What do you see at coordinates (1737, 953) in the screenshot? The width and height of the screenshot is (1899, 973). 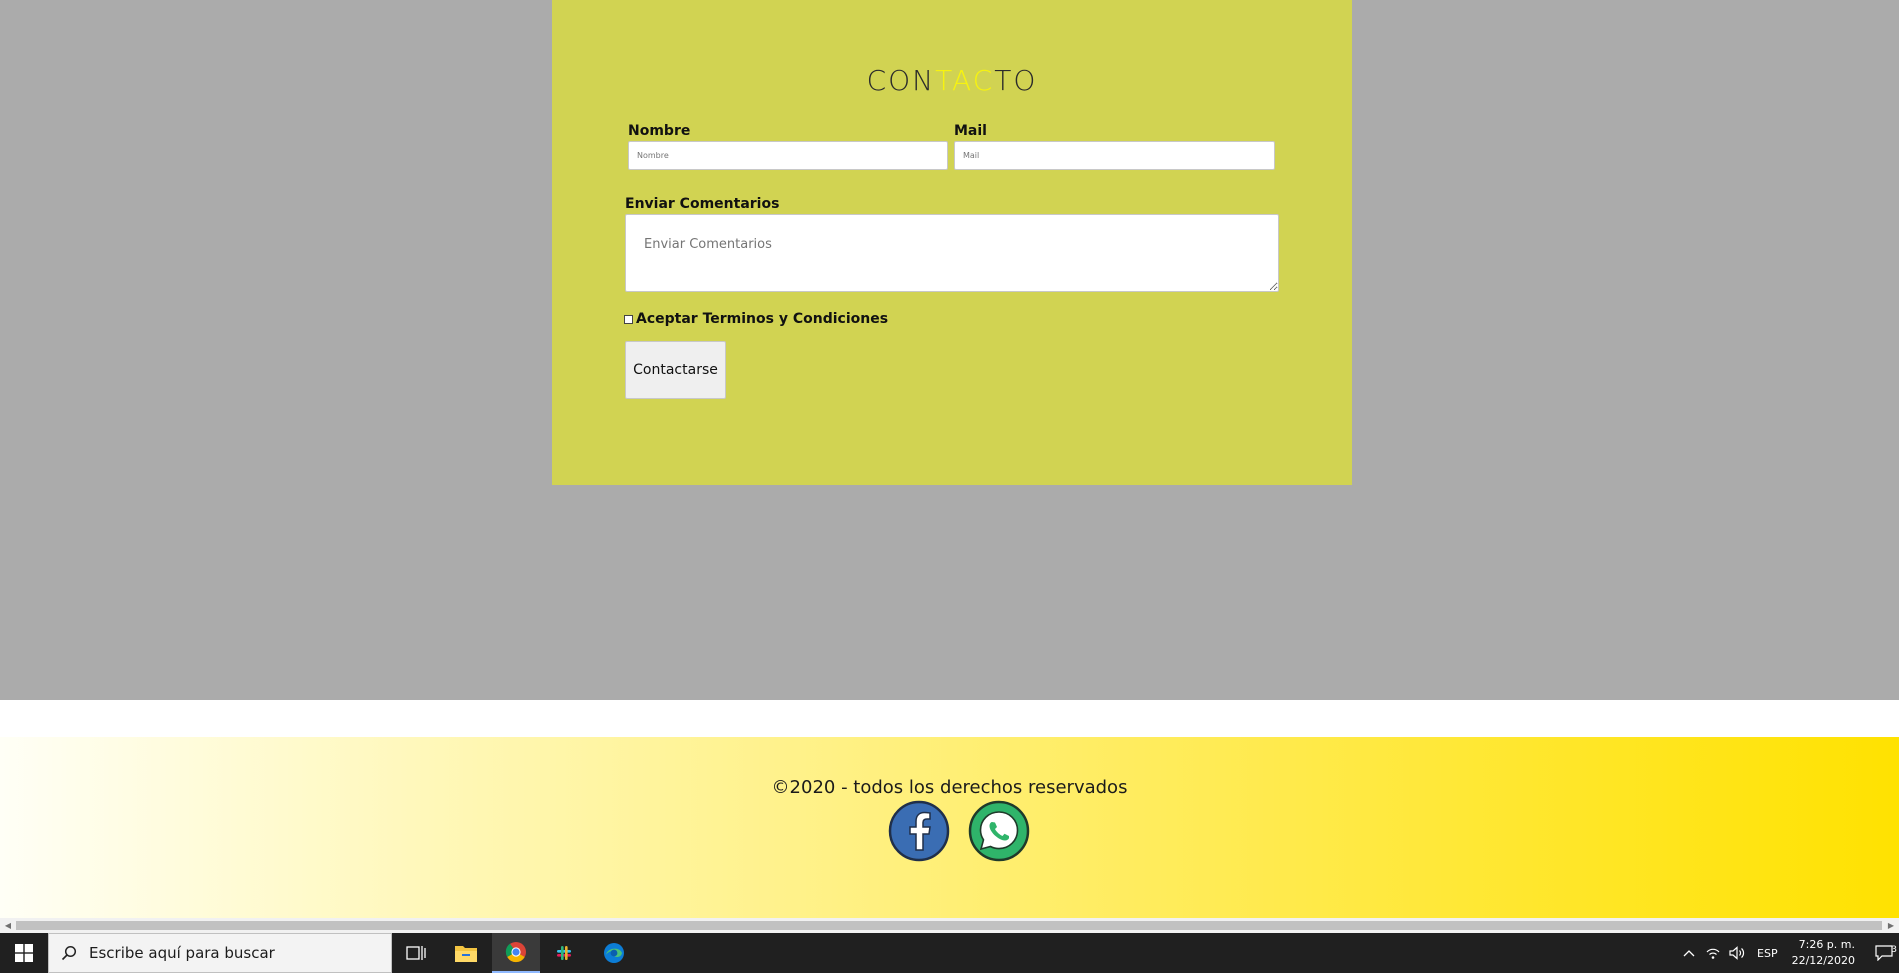 I see `volume-icon` at bounding box center [1737, 953].